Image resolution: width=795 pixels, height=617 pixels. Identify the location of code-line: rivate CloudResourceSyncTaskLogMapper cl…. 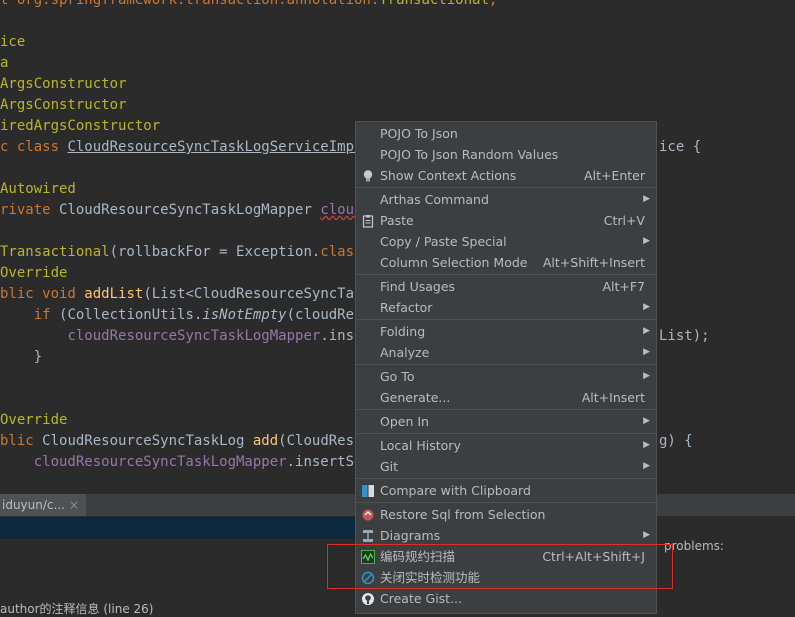
(189, 210).